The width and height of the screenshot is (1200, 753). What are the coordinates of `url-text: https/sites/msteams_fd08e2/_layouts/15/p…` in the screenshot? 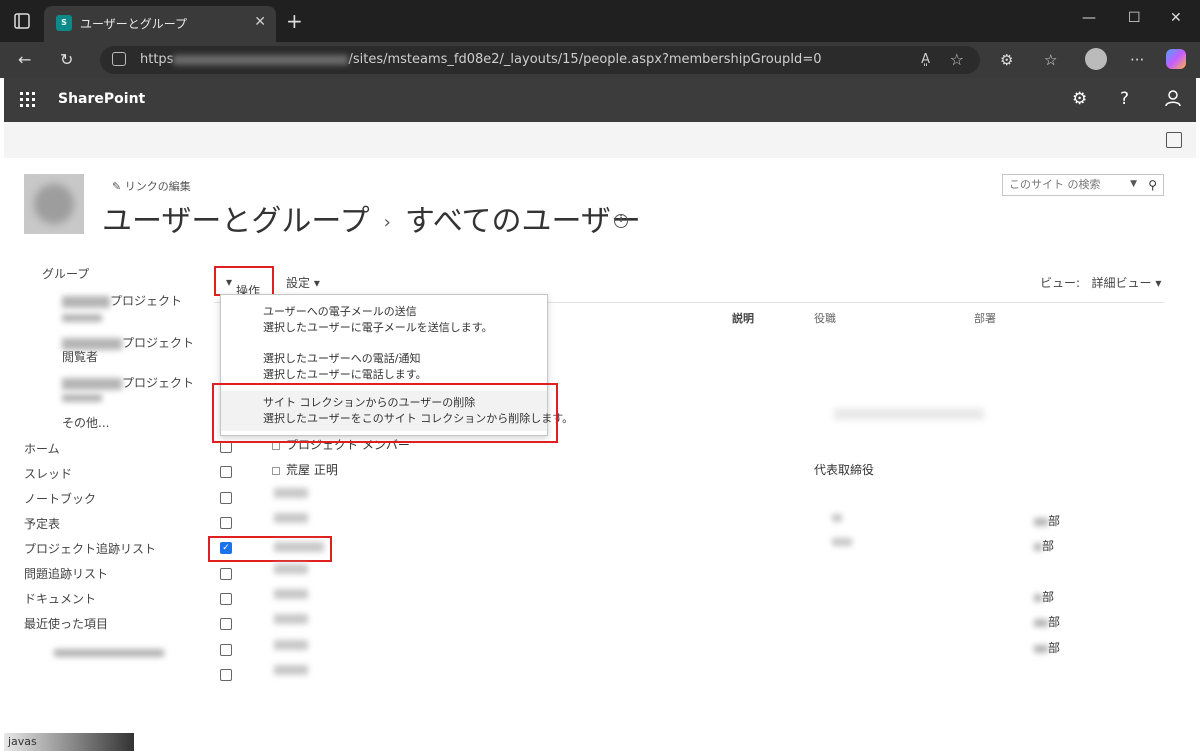 It's located at (481, 59).